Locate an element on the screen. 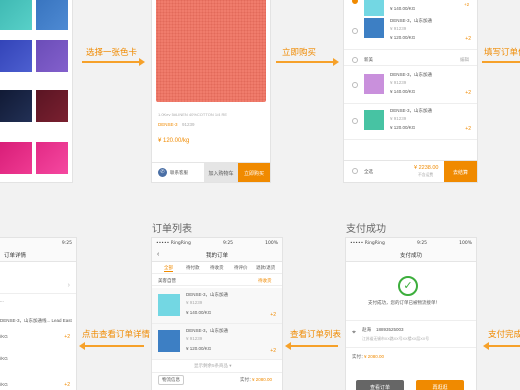 Image resolution: width=520 pixels, height=390 pixels. continue-shopping-button: 再逛逛 is located at coordinates (440, 385).